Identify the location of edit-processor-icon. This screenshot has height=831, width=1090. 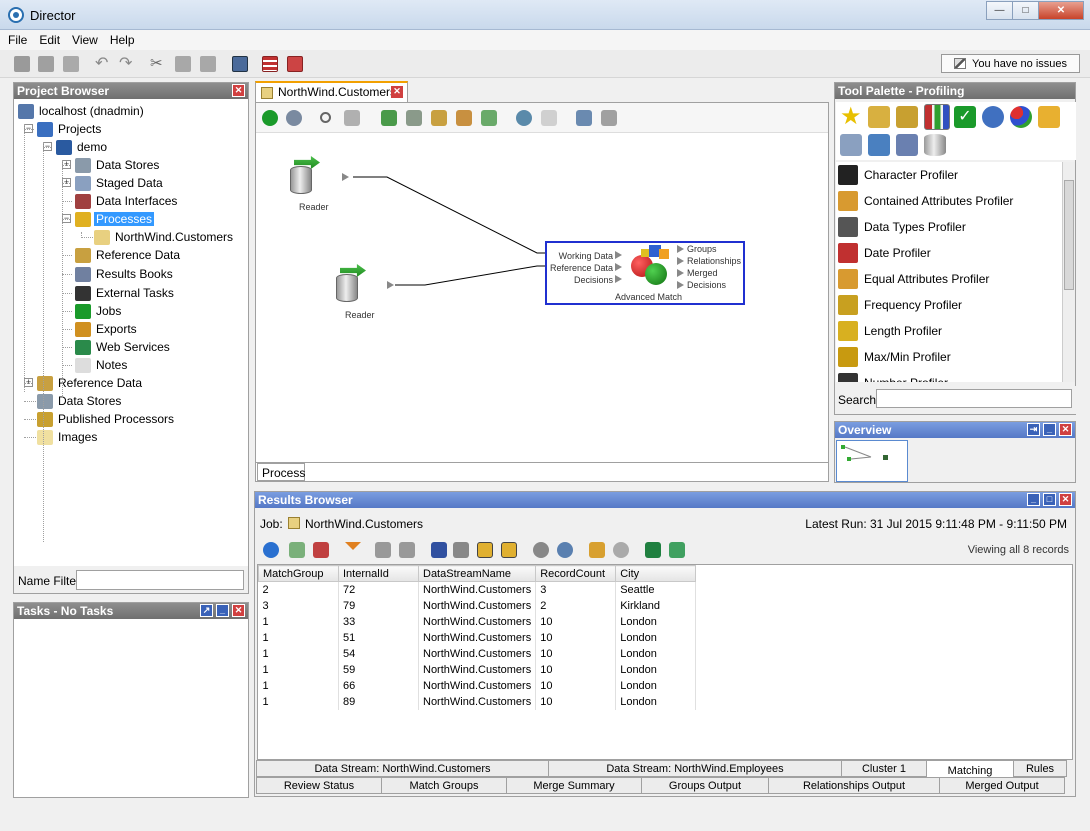
(464, 118).